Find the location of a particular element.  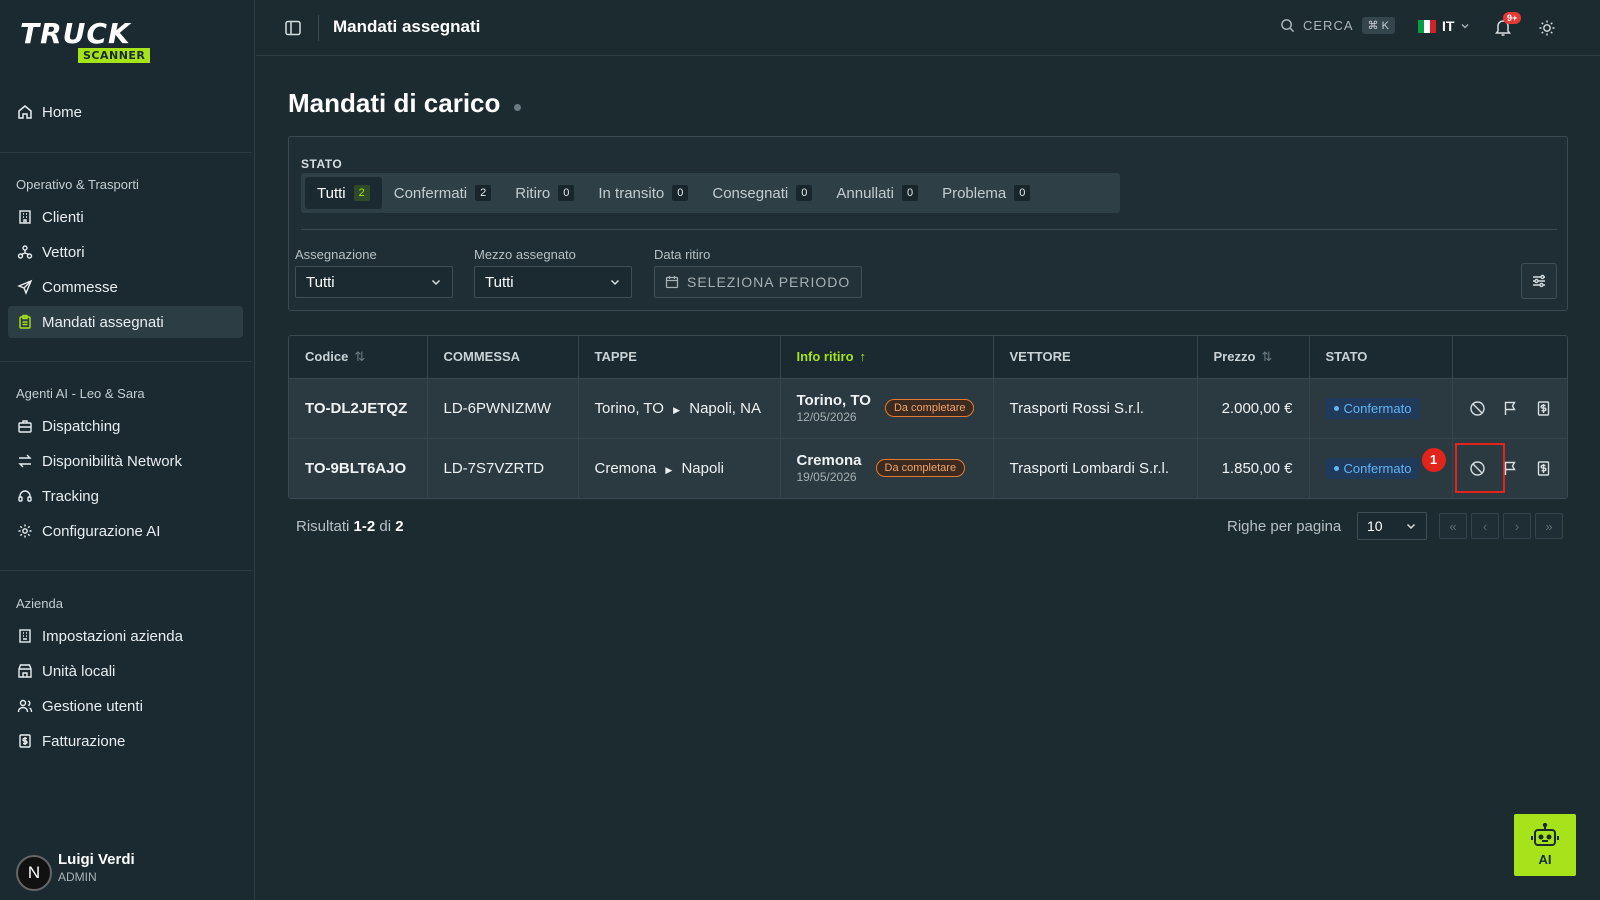

search-icon is located at coordinates (1288, 26).